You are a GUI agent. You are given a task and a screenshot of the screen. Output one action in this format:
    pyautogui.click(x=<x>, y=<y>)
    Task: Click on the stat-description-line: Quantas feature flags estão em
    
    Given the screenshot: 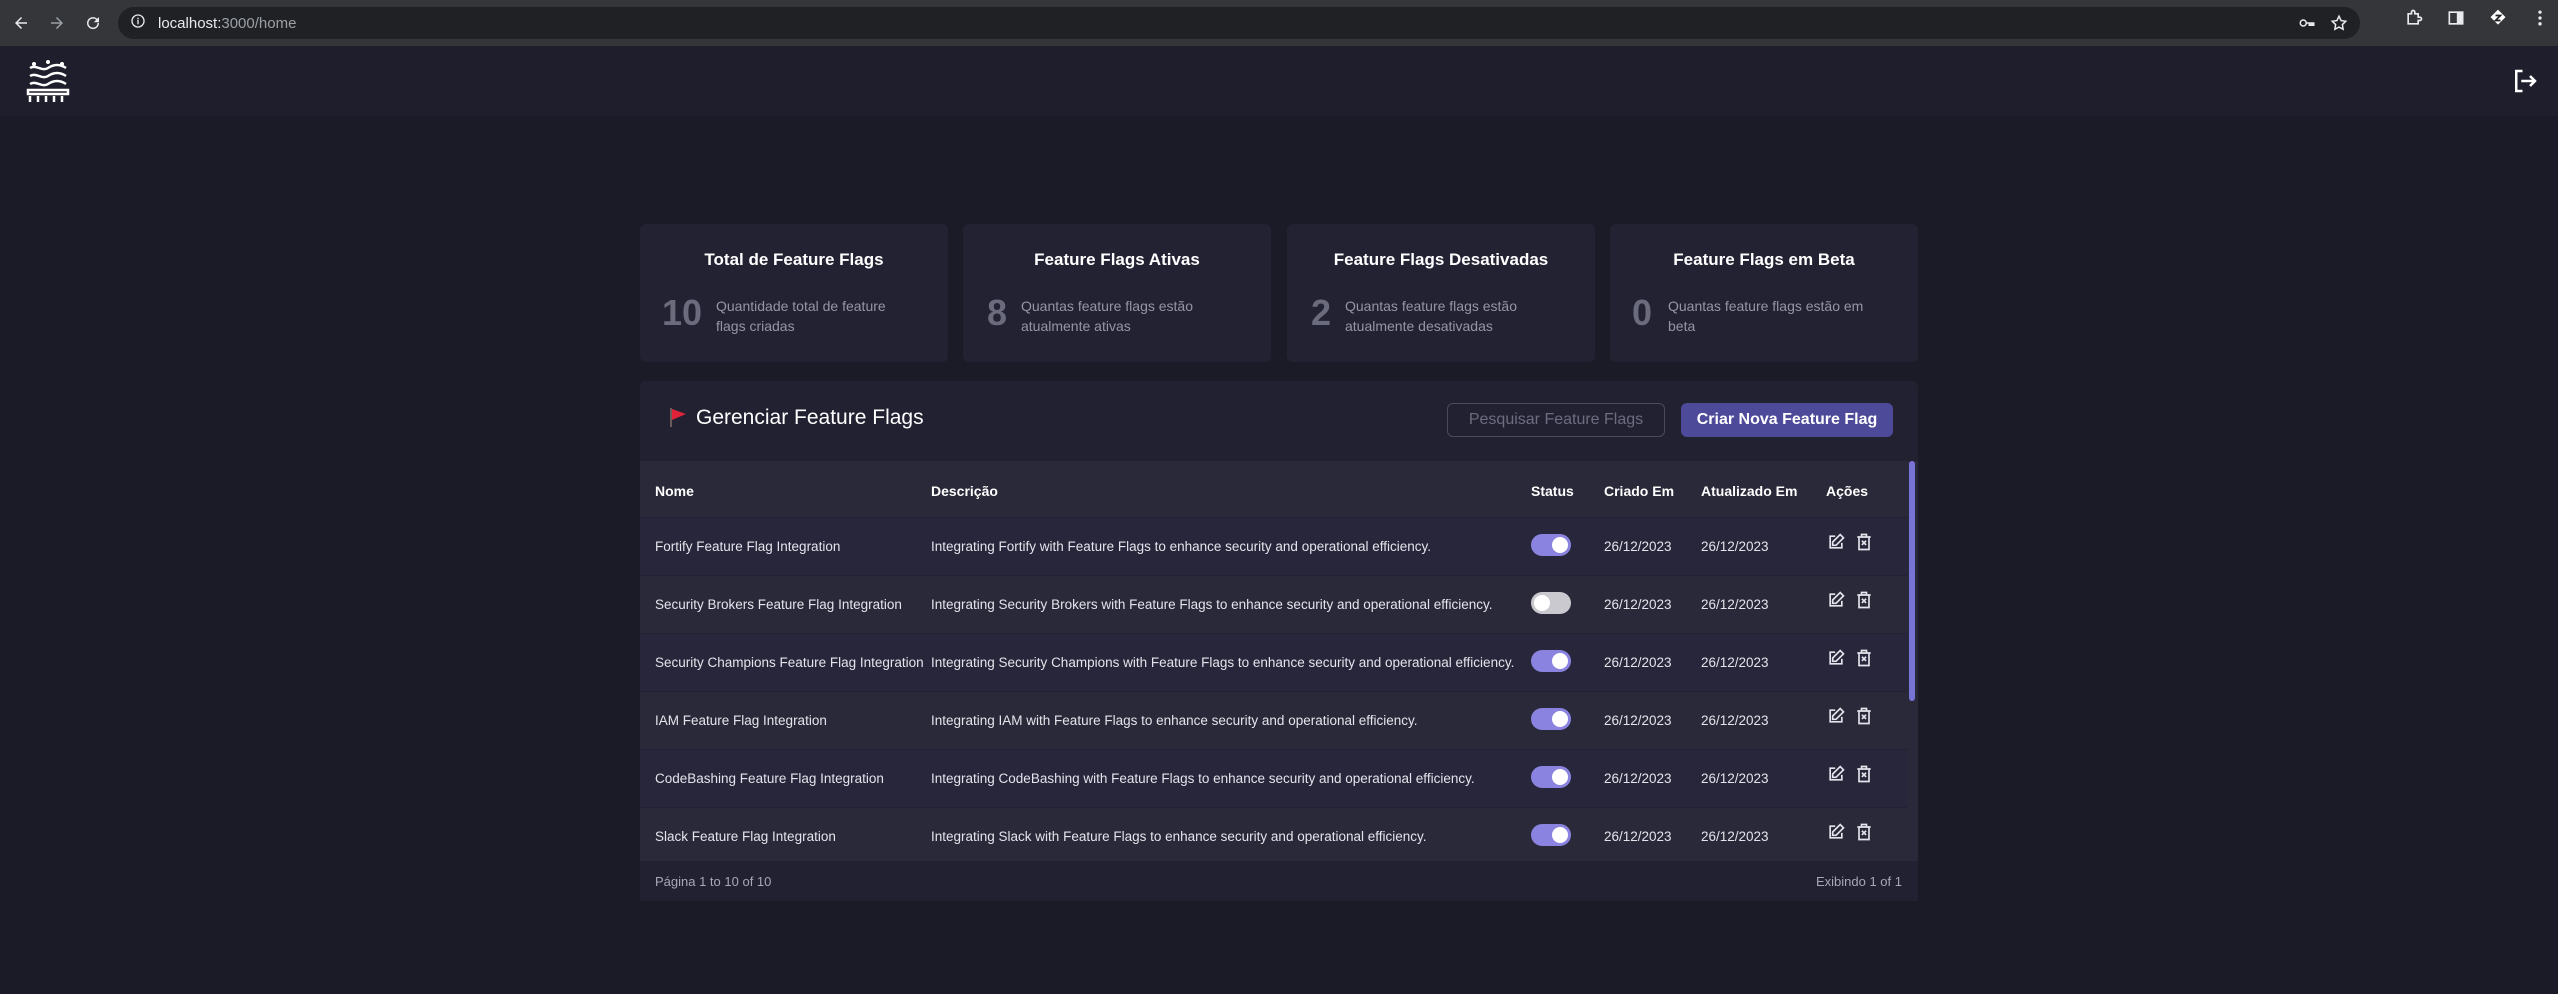 What is the action you would take?
    pyautogui.click(x=1766, y=306)
    